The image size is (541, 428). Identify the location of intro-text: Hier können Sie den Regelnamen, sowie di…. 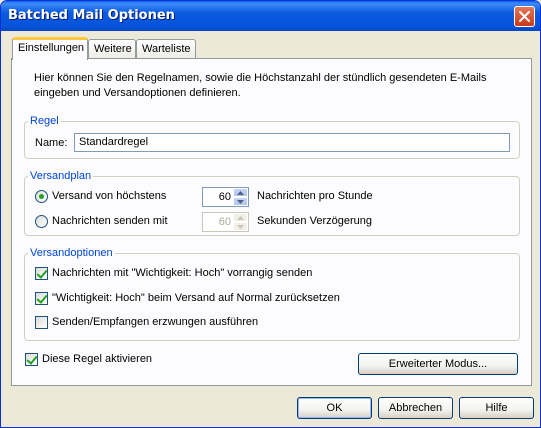
(260, 85).